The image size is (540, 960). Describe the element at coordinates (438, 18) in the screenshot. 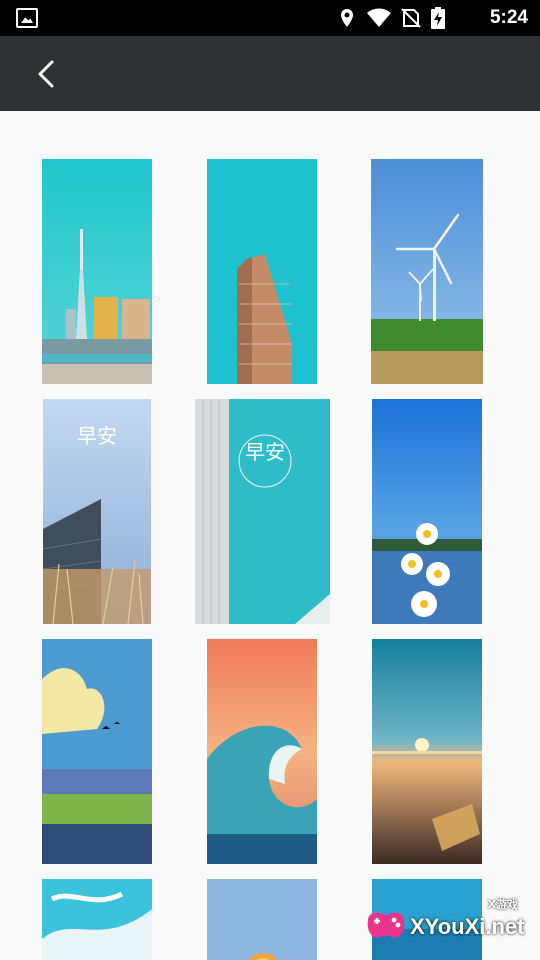

I see `battery-charging-icon` at that location.